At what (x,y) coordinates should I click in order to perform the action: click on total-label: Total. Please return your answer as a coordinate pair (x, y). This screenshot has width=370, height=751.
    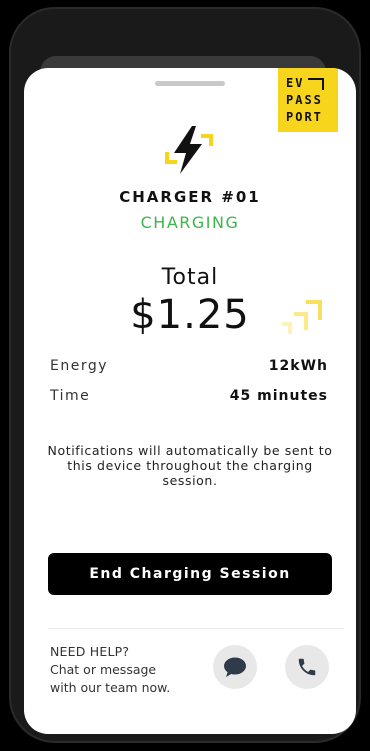
    Looking at the image, I should click on (190, 277).